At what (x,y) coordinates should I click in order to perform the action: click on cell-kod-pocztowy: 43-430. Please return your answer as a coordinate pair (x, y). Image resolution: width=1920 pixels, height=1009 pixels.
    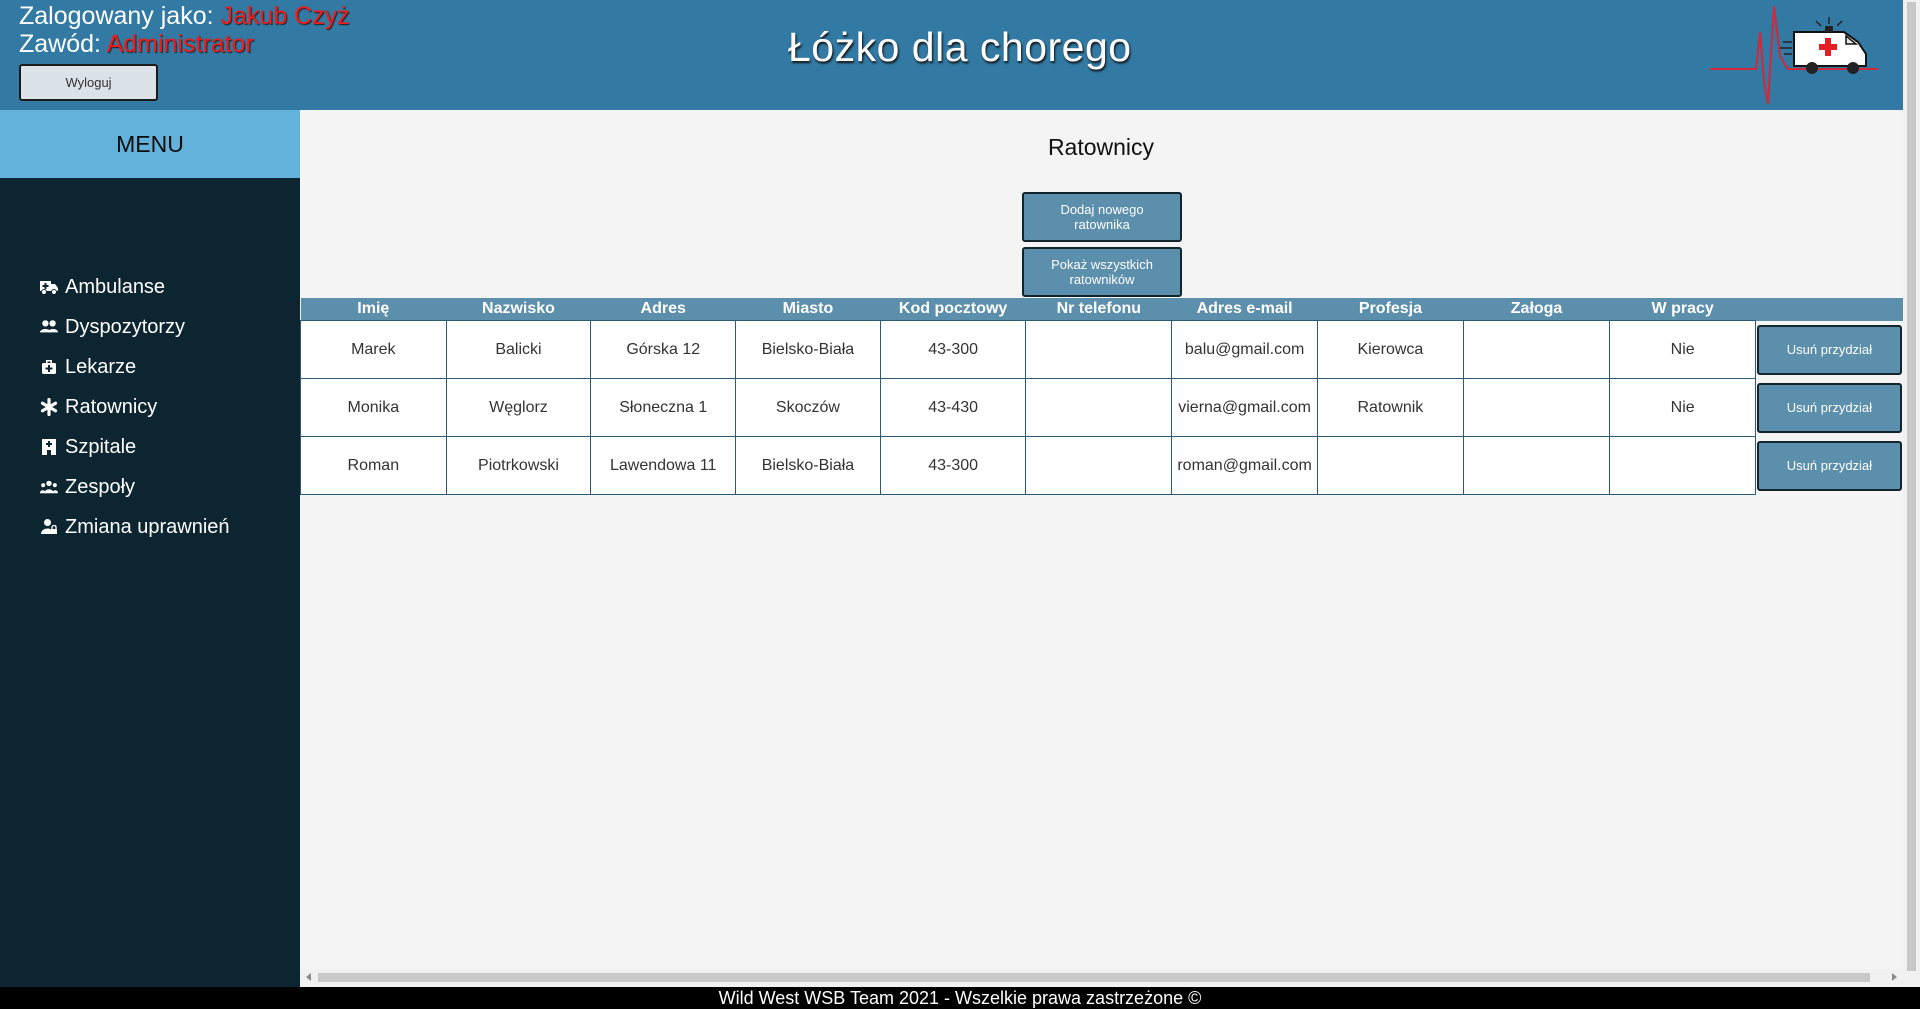
    Looking at the image, I should click on (953, 407).